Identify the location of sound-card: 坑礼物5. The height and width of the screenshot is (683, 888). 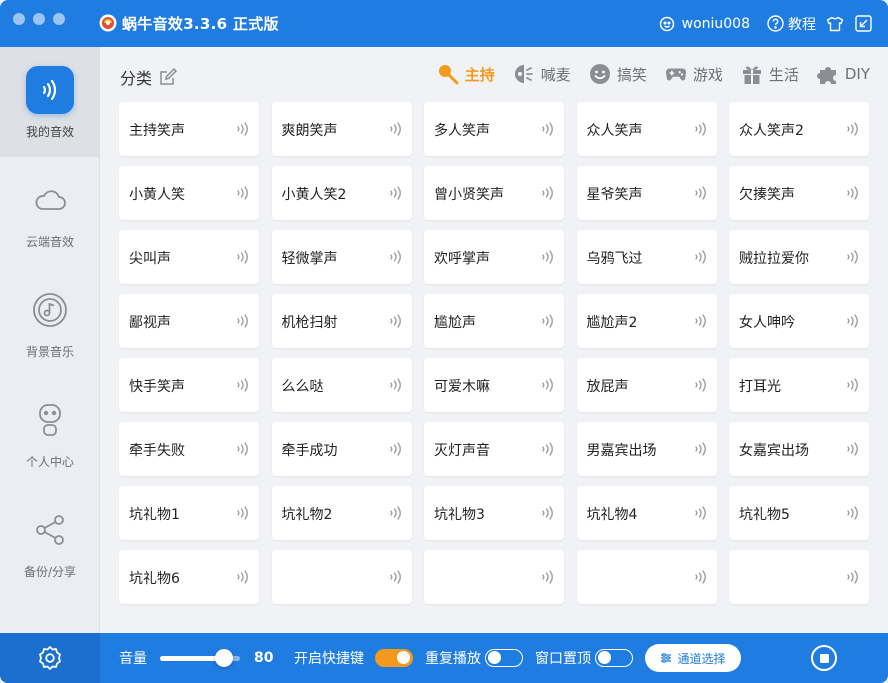
(799, 513).